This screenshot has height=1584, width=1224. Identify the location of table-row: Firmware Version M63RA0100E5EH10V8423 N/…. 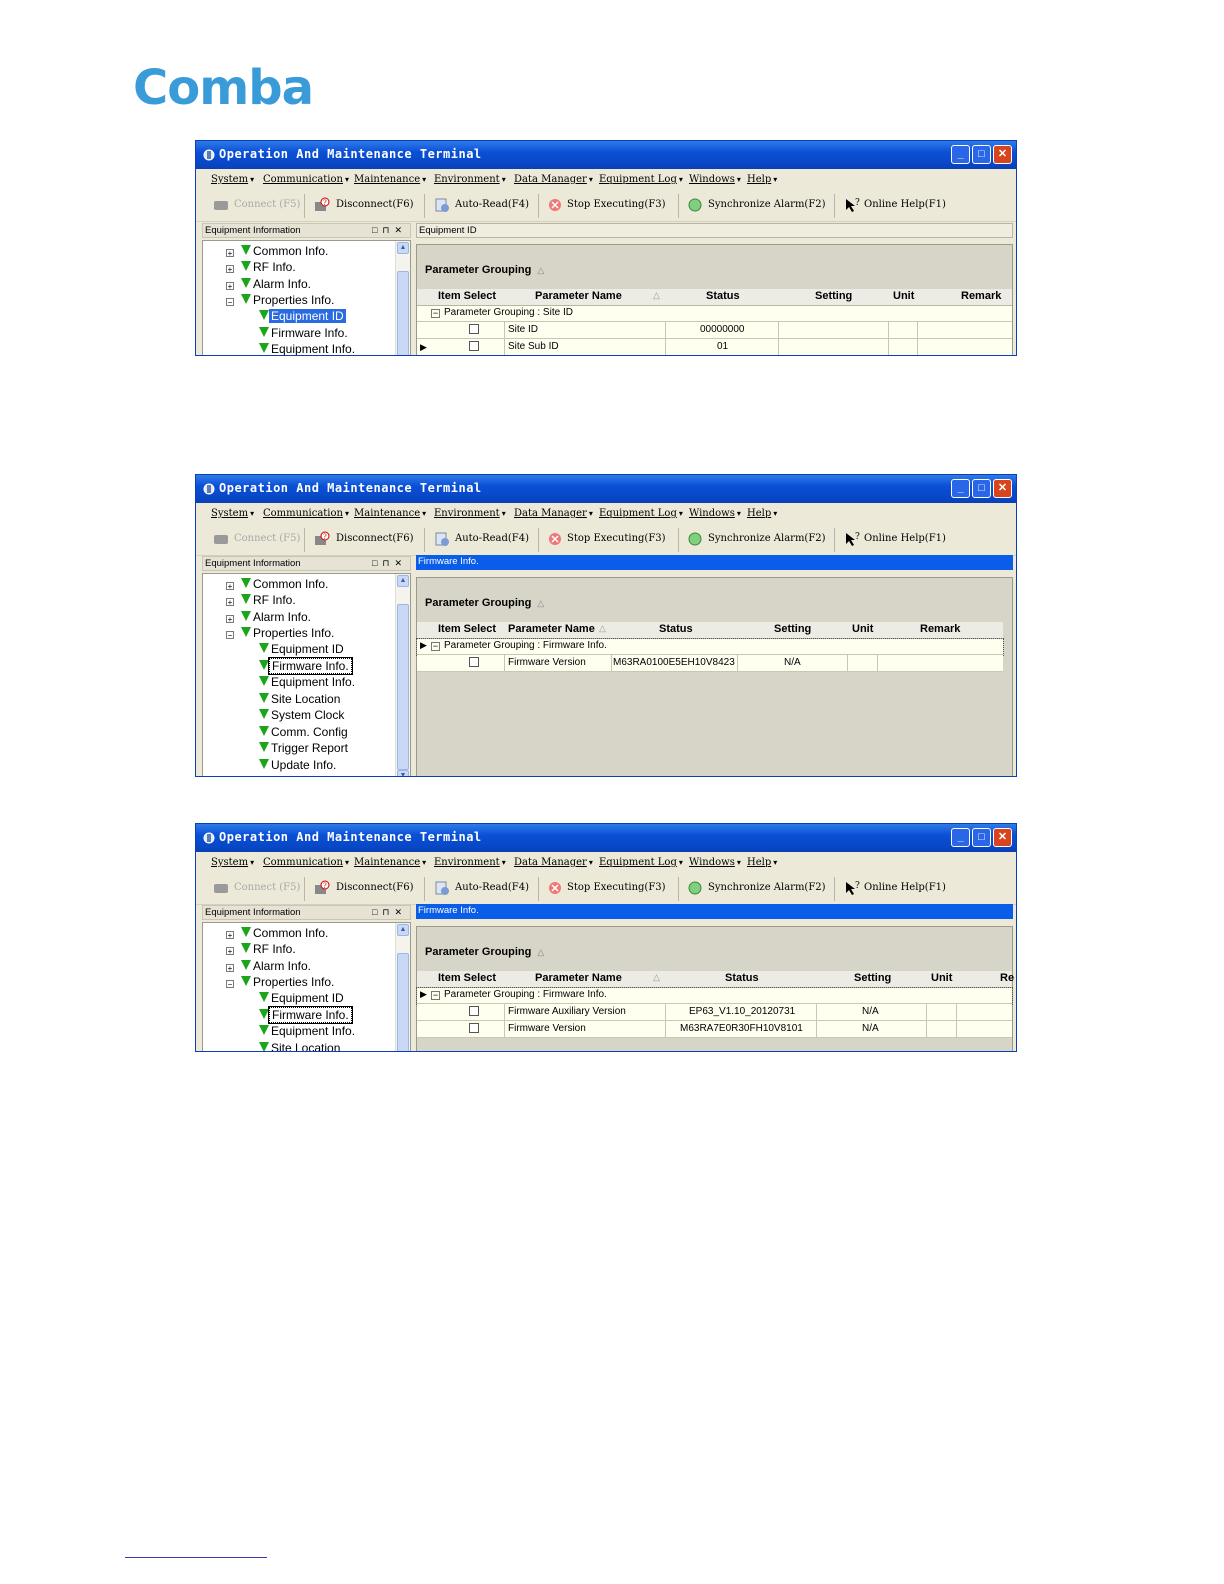
(710, 663).